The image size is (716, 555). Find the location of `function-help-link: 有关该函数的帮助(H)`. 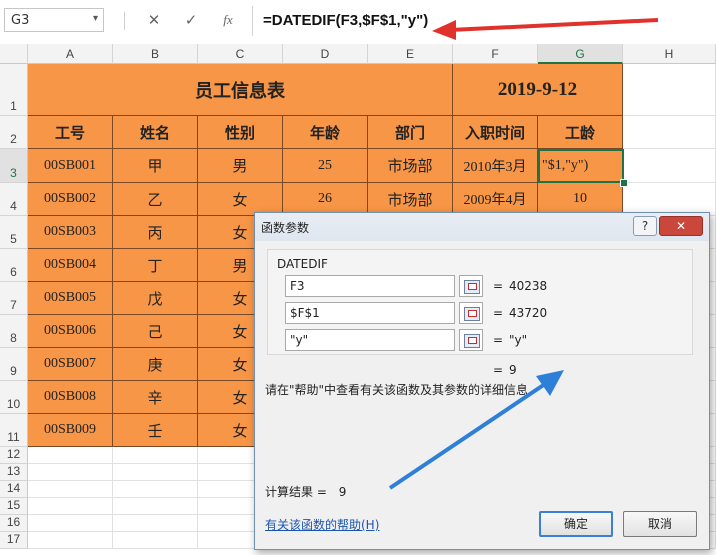

function-help-link: 有关该函数的帮助(H) is located at coordinates (322, 524).